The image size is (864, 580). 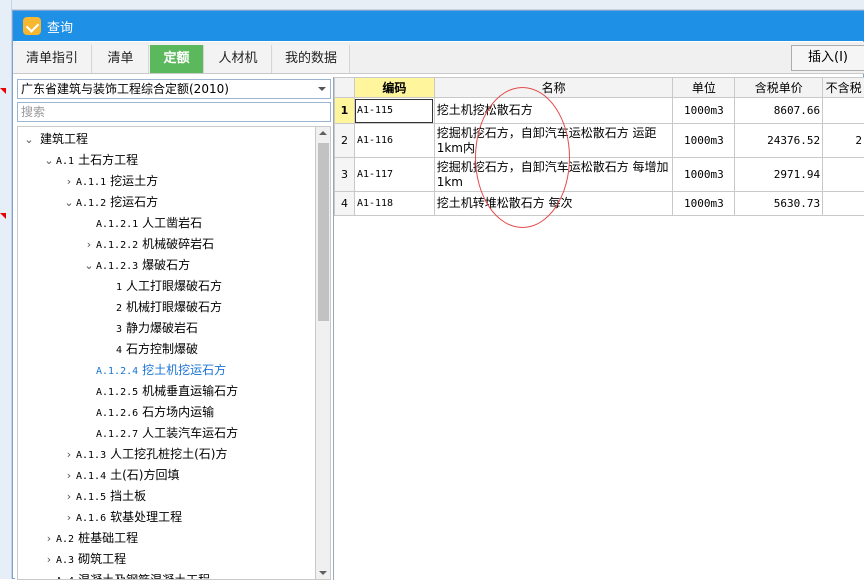 What do you see at coordinates (160, 391) in the screenshot?
I see `tree-node: A.1.2.5机械垂直运输石方` at bounding box center [160, 391].